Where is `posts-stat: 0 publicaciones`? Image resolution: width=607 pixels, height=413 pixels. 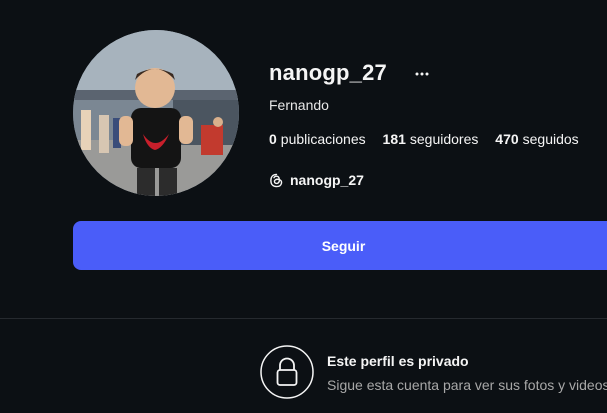 posts-stat: 0 publicaciones is located at coordinates (317, 139).